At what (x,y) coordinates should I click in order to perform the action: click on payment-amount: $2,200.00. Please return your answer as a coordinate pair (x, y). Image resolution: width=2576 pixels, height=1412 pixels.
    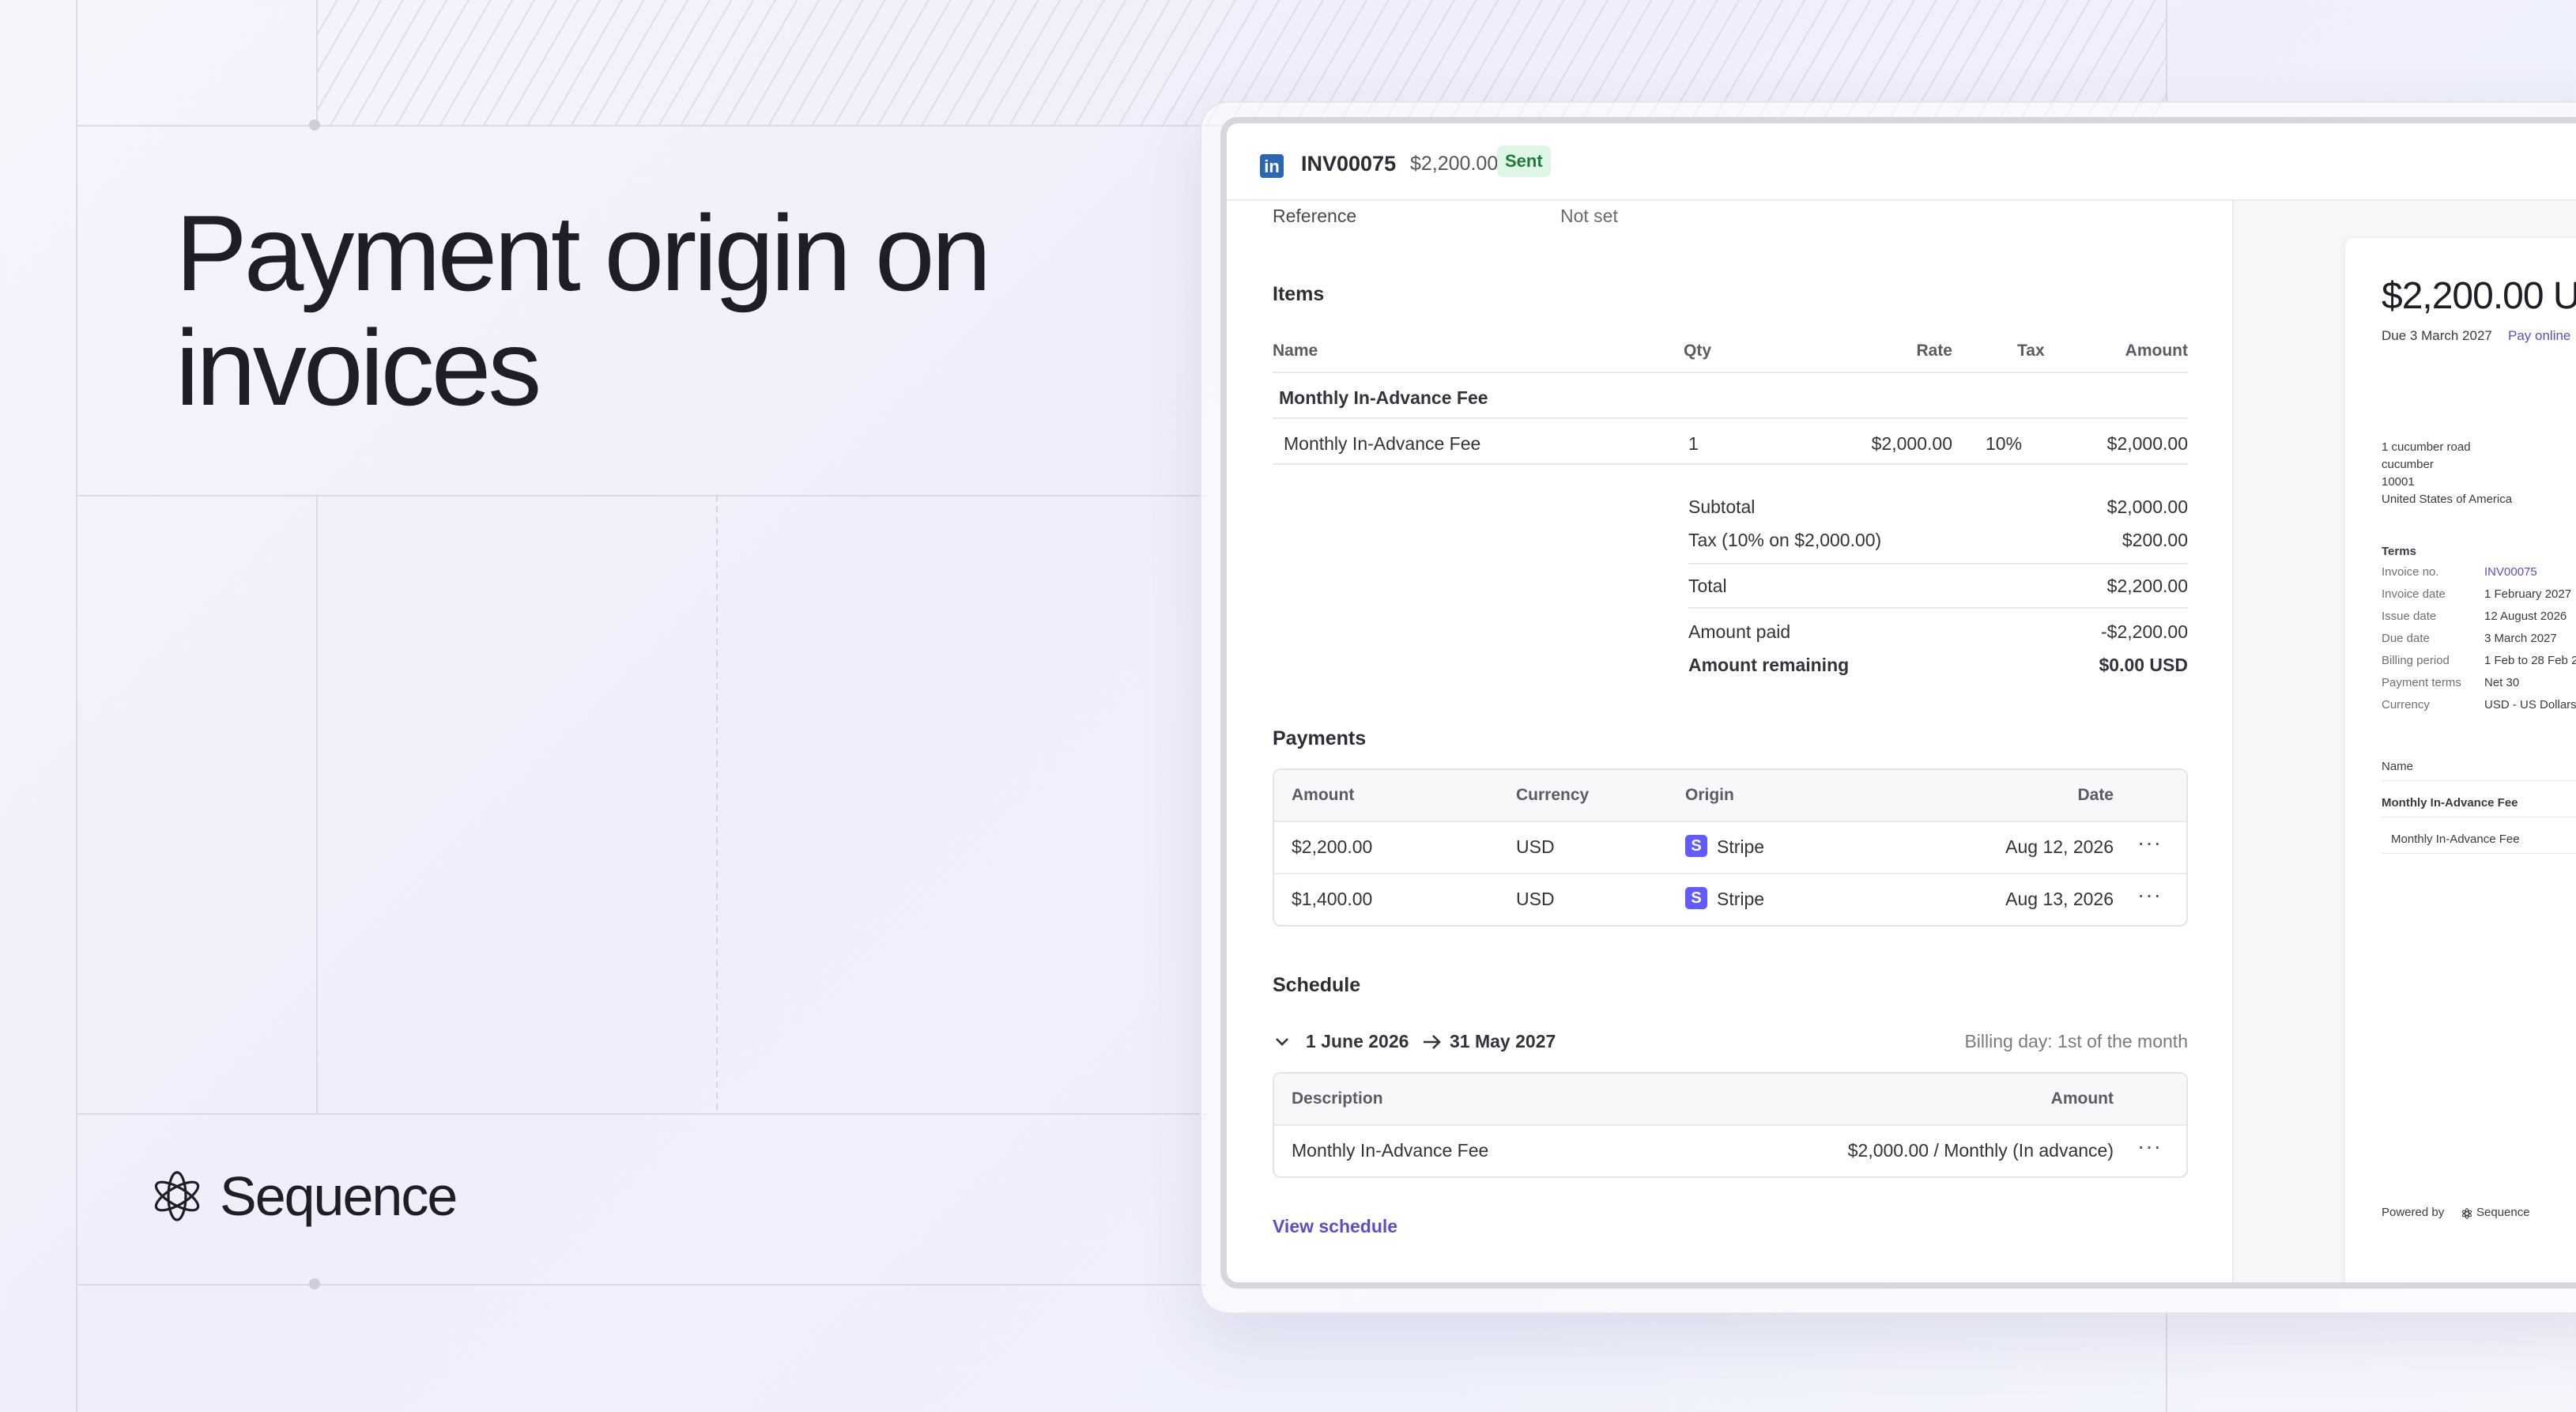
    Looking at the image, I should click on (1332, 846).